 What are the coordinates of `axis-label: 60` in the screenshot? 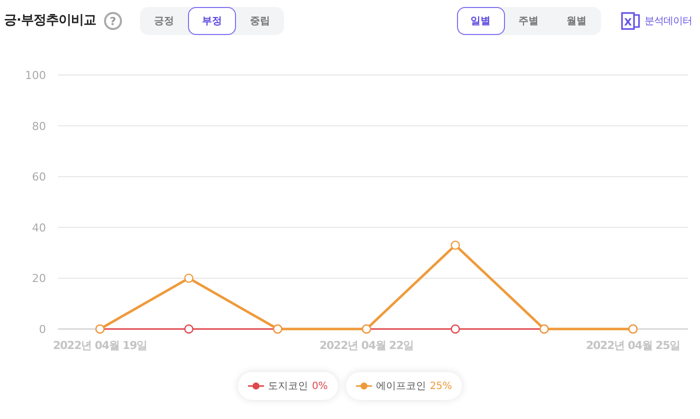 It's located at (39, 177).